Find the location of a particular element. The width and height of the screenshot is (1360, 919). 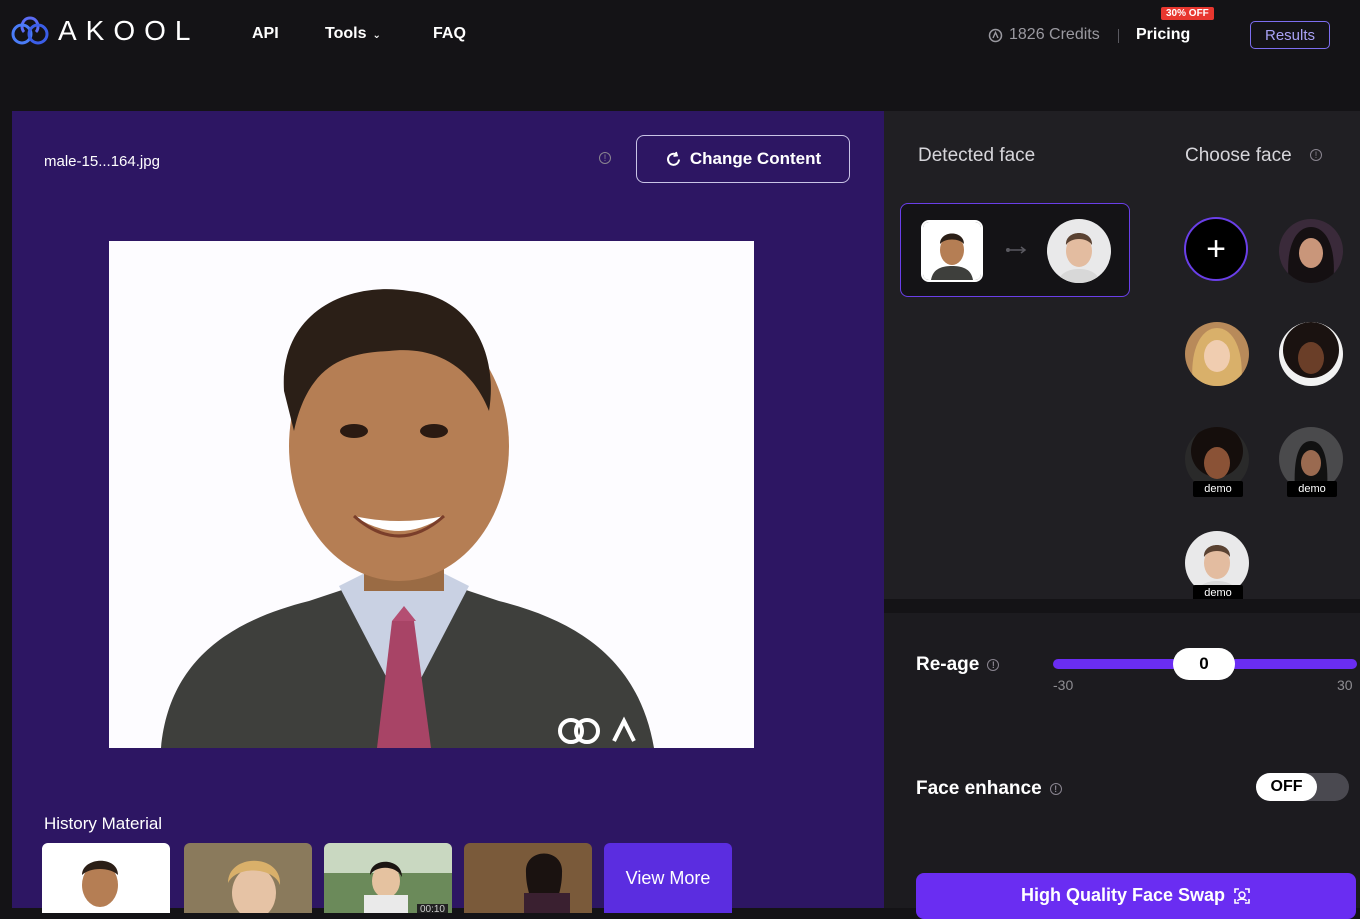

nav-tools: Tools ⌄ is located at coordinates (353, 34).